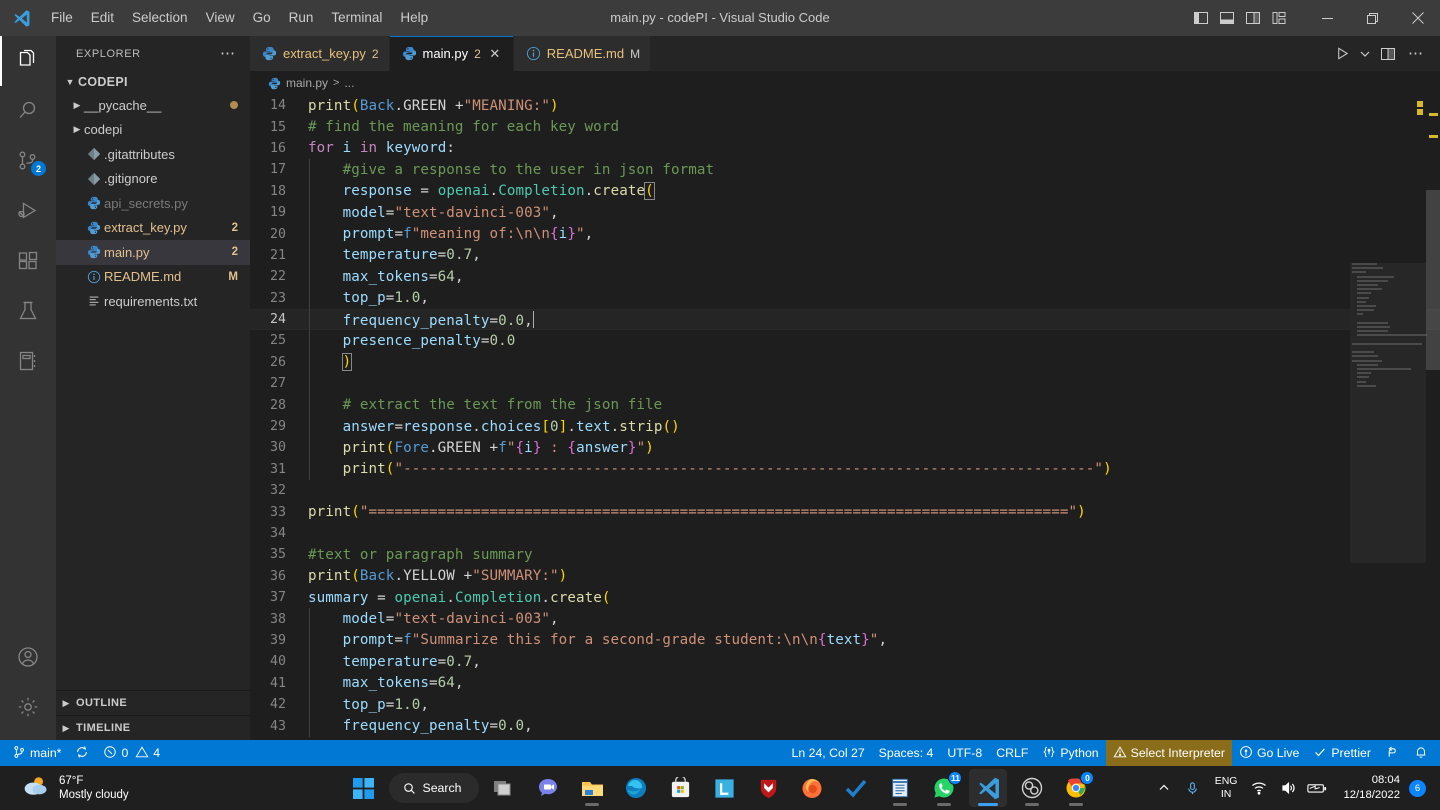 The height and width of the screenshot is (810, 1440). What do you see at coordinates (1164, 788) in the screenshot?
I see `show-hidden-icons-icon` at bounding box center [1164, 788].